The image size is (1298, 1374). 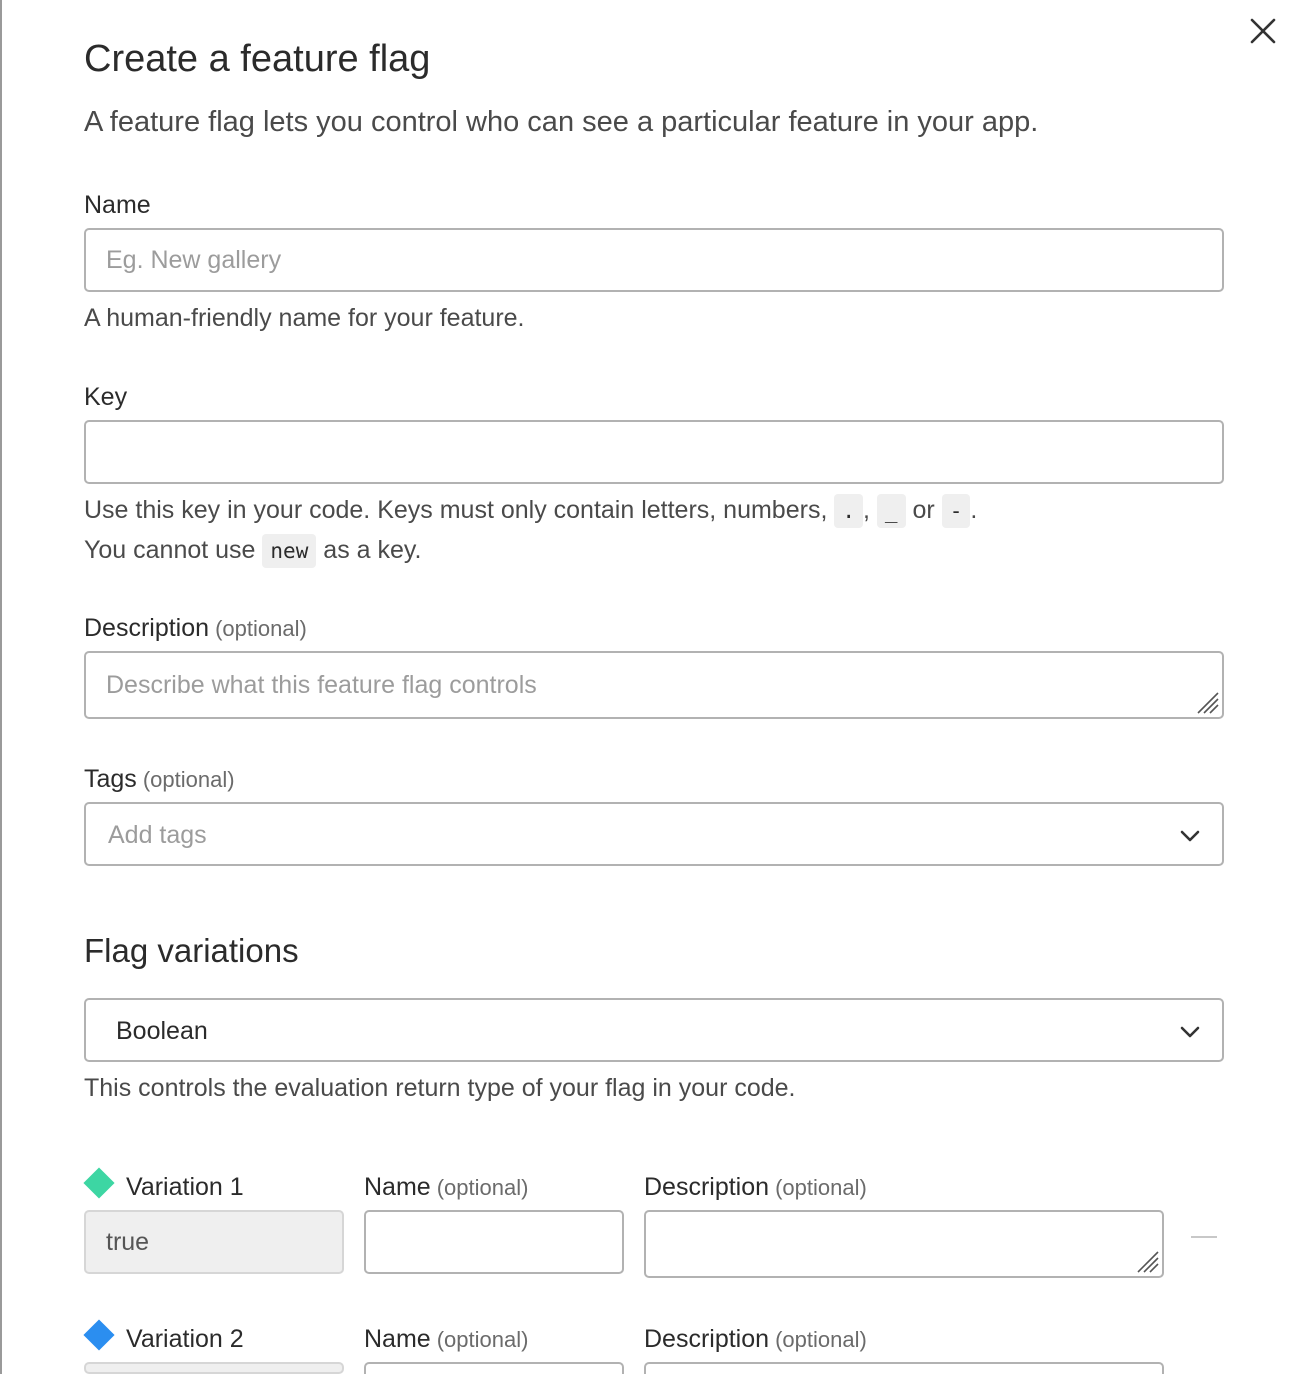 What do you see at coordinates (482, 1339) in the screenshot?
I see `variation-2-name-optional: (optional)` at bounding box center [482, 1339].